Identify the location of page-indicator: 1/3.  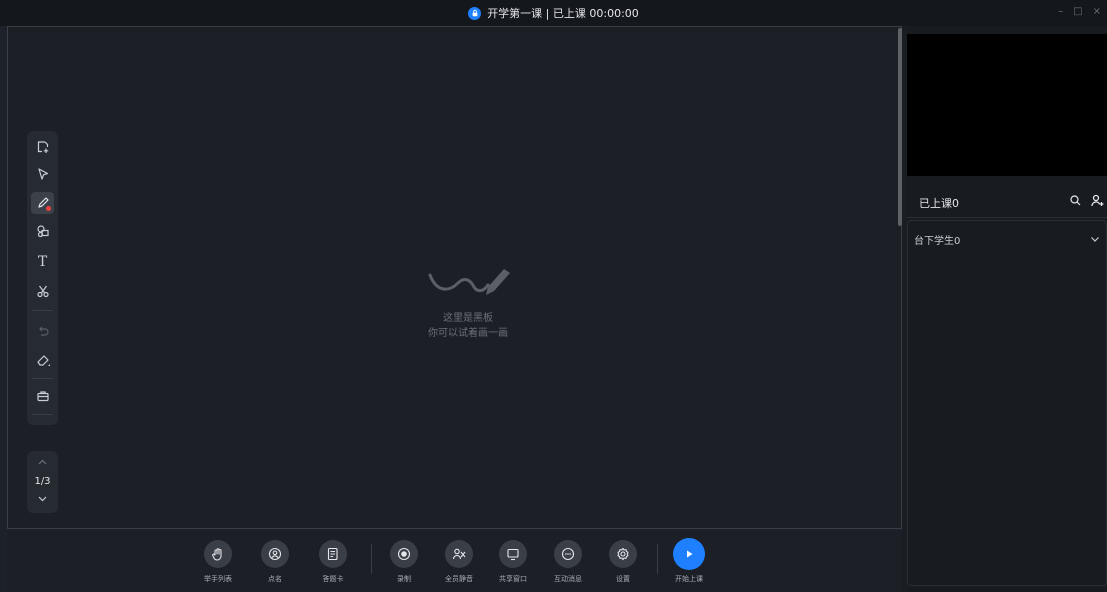
(42, 481).